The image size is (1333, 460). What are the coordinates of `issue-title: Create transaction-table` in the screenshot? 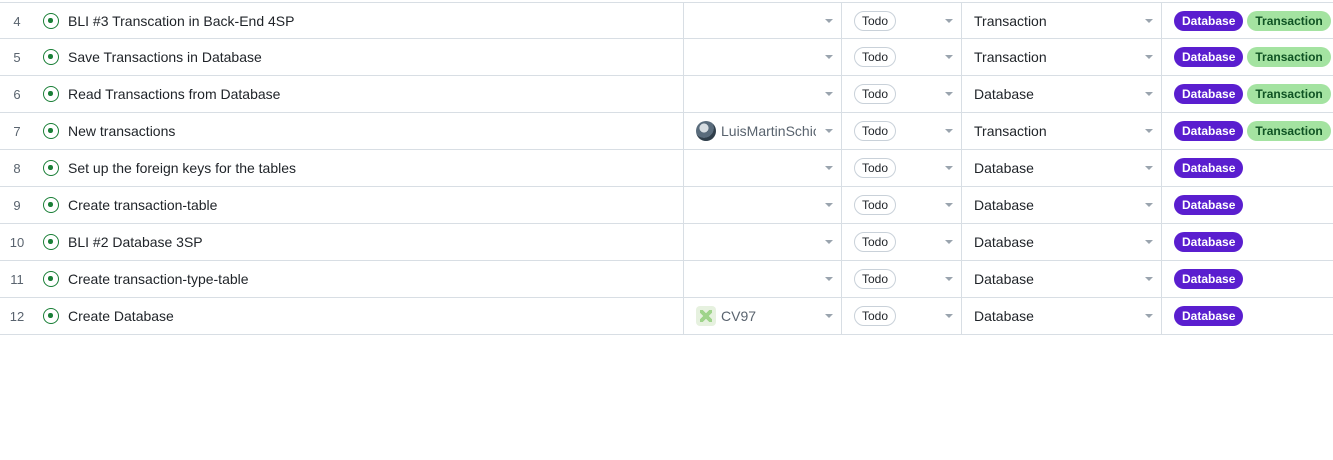 It's located at (142, 205).